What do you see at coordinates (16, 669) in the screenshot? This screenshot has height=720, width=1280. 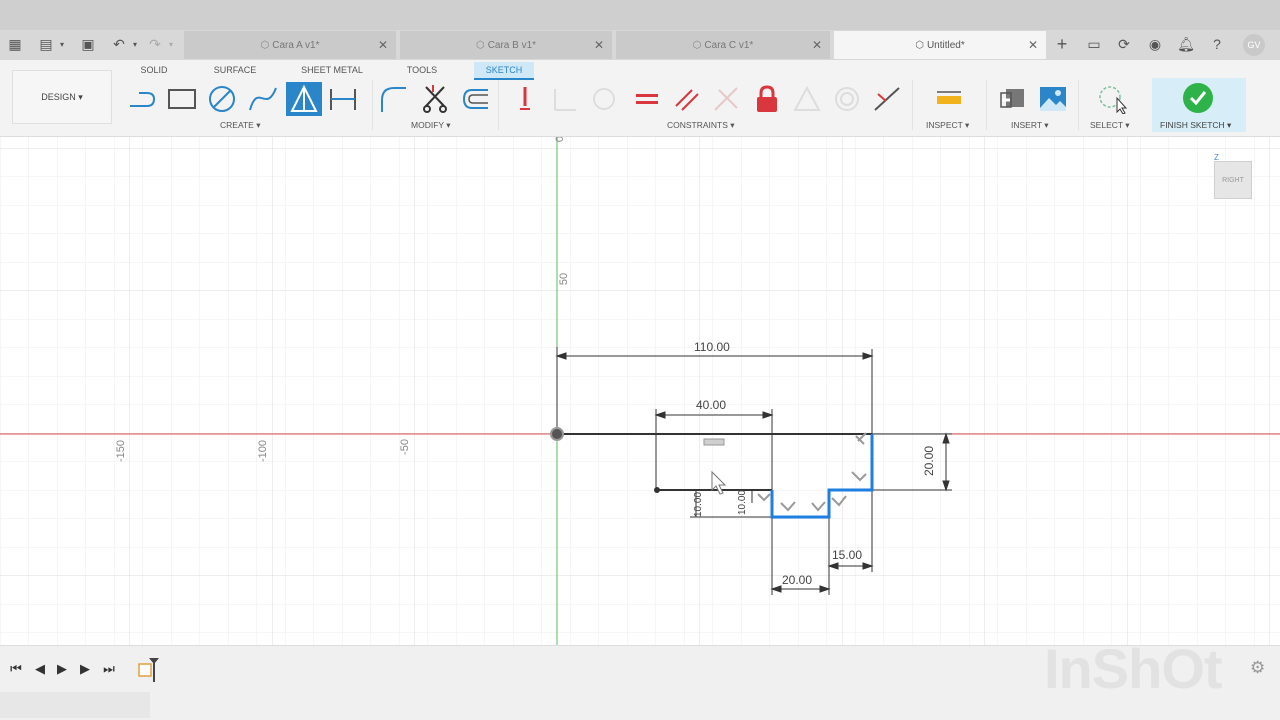 I see `go-to-start-icon: ⏮` at bounding box center [16, 669].